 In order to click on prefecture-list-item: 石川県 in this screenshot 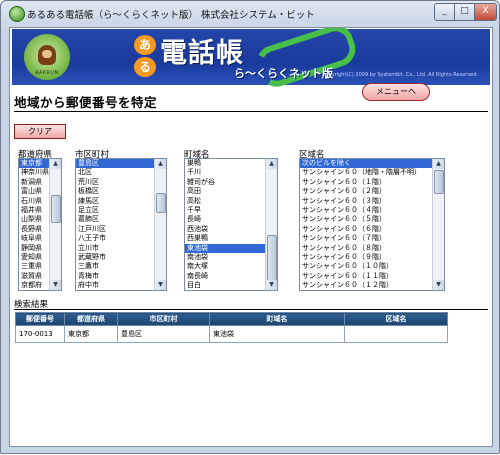, I will do `click(34, 201)`.